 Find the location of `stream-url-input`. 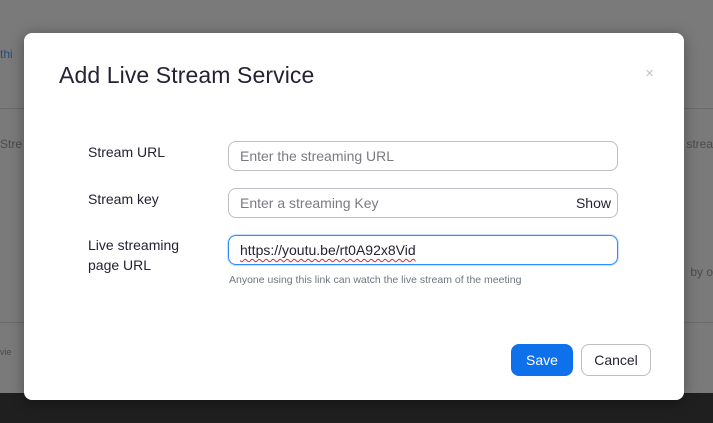

stream-url-input is located at coordinates (423, 156).